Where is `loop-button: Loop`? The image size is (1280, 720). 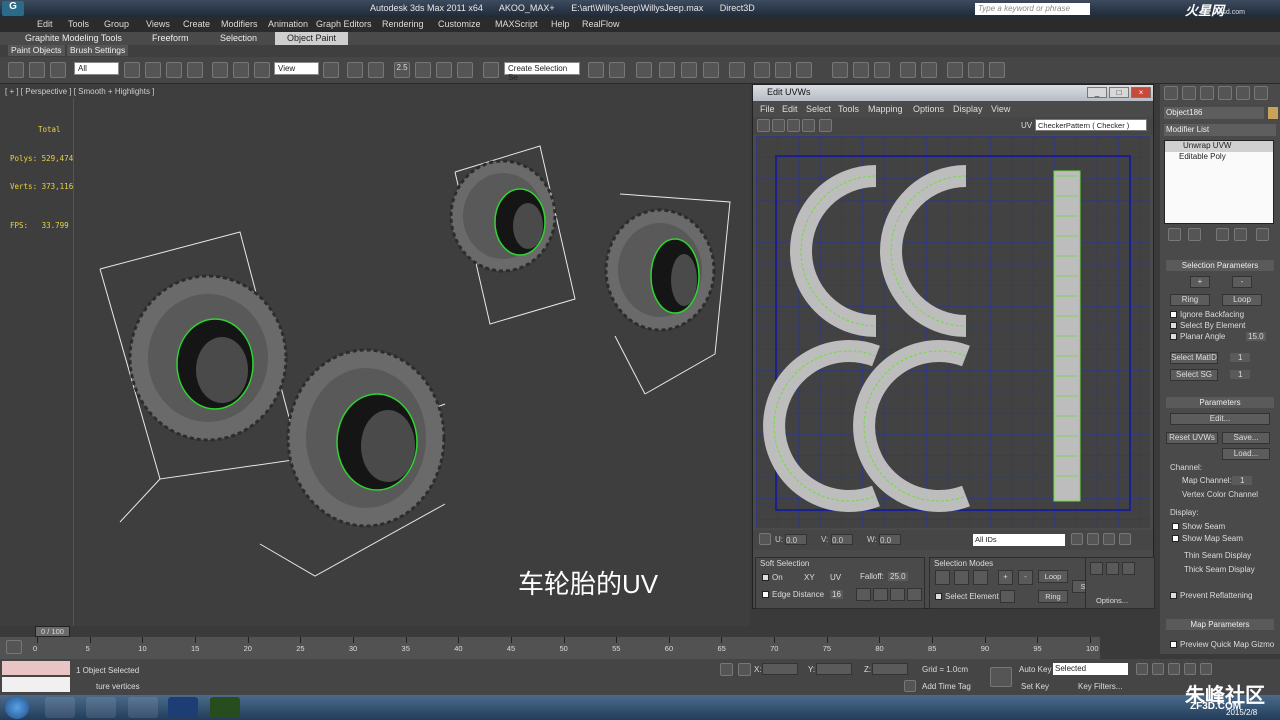 loop-button: Loop is located at coordinates (1053, 576).